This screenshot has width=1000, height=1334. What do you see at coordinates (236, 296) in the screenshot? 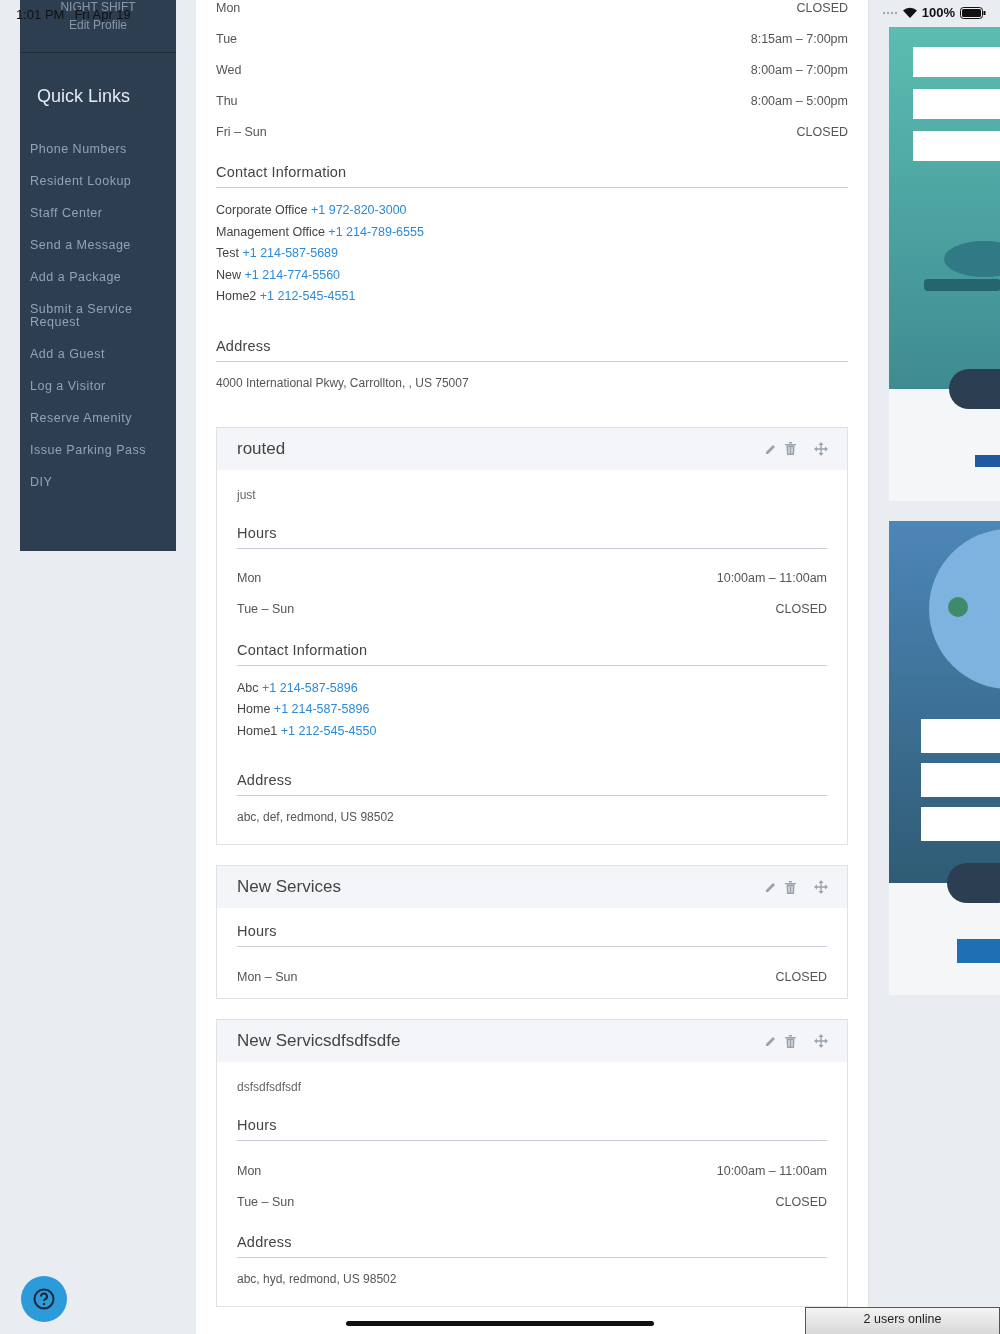
I see `contact-label: Home2` at bounding box center [236, 296].